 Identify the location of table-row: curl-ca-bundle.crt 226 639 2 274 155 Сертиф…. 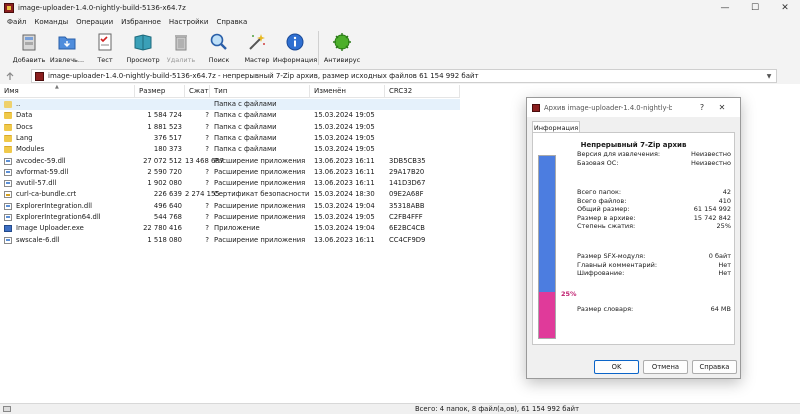
(230, 194).